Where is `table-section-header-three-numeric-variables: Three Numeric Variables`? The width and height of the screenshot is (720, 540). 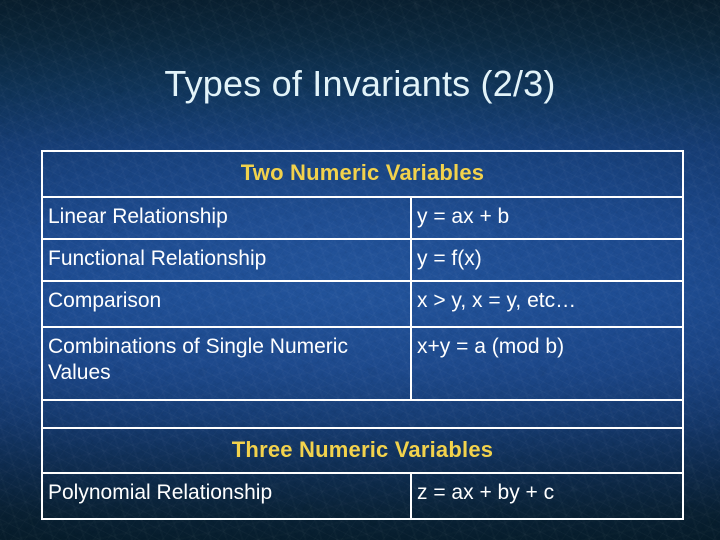
table-section-header-three-numeric-variables: Three Numeric Variables is located at coordinates (362, 449).